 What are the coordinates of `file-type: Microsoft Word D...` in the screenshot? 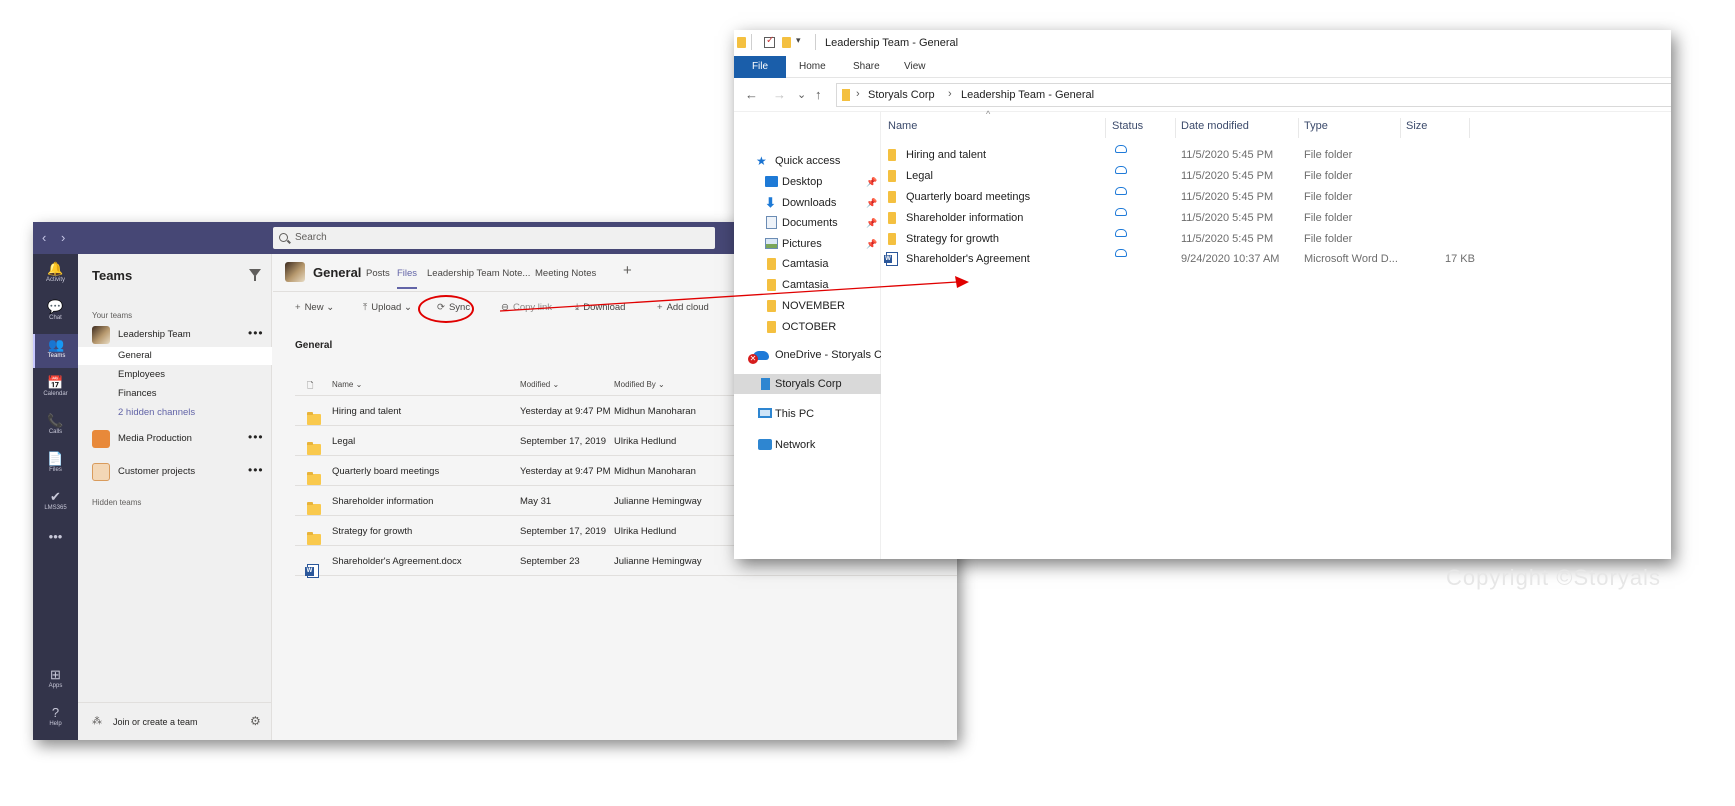 It's located at (1351, 259).